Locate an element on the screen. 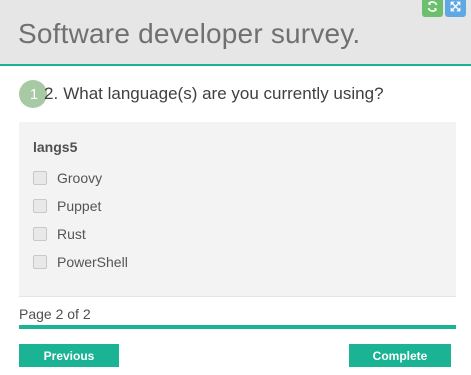 The image size is (471, 375). refresh-button is located at coordinates (432, 8).